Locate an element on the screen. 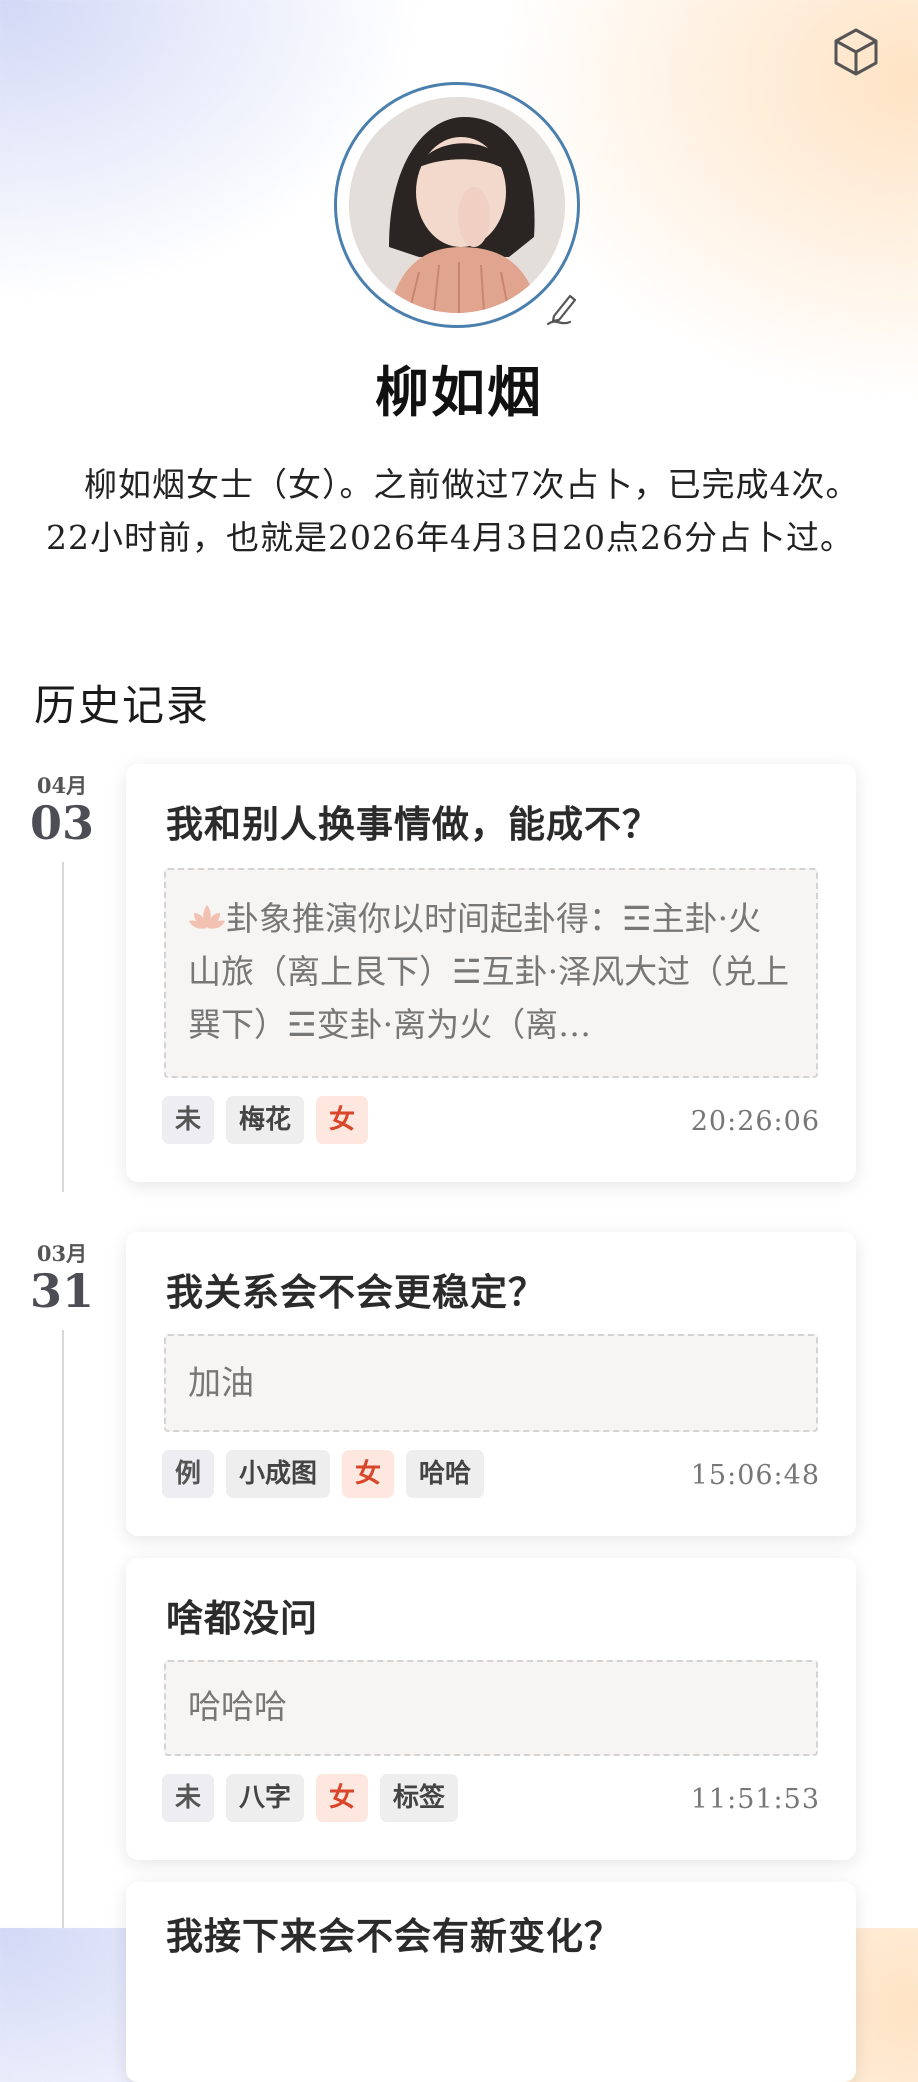 The height and width of the screenshot is (2082, 918). record-tags: 未 梅花 女 is located at coordinates (265, 1120).